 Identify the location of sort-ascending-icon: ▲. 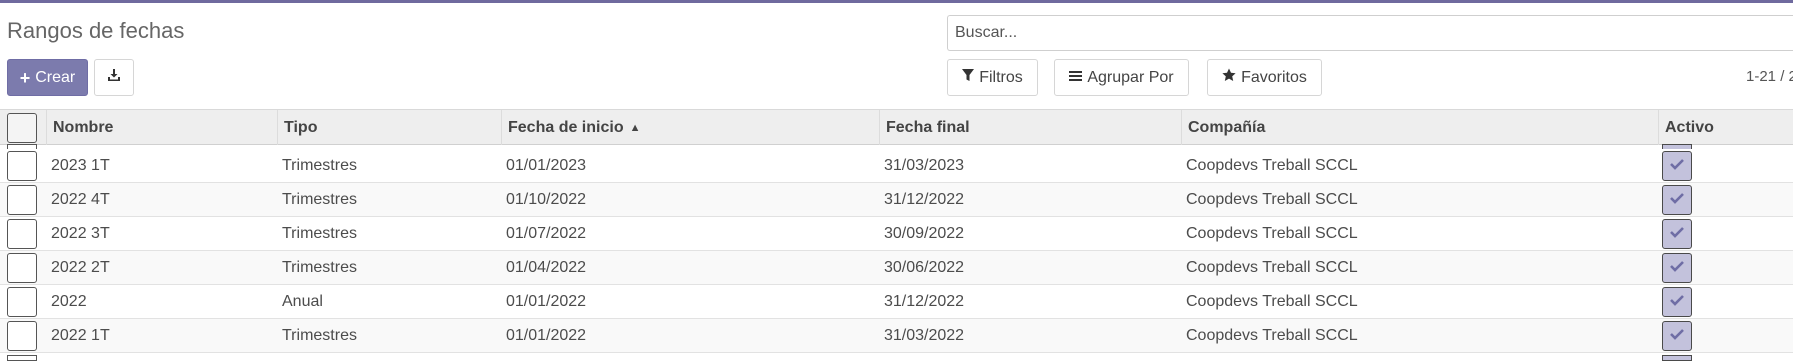
(635, 128).